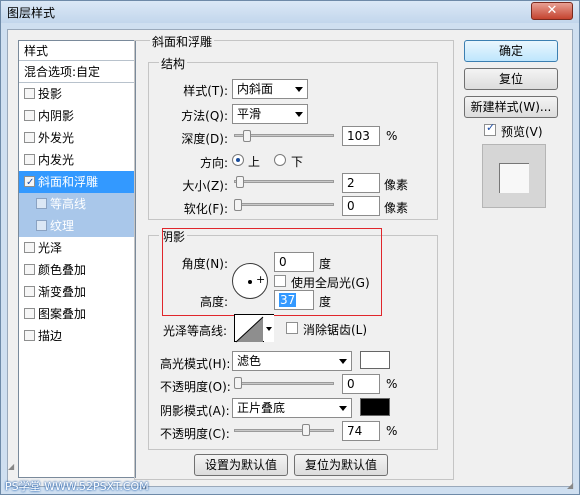  What do you see at coordinates (247, 136) in the screenshot?
I see `depth-slider-thumb` at bounding box center [247, 136].